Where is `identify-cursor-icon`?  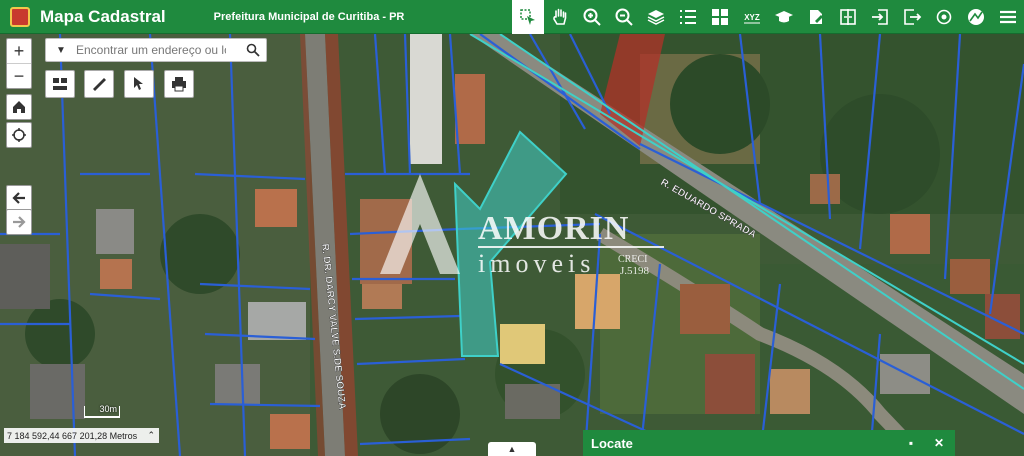
identify-cursor-icon is located at coordinates (527, 17).